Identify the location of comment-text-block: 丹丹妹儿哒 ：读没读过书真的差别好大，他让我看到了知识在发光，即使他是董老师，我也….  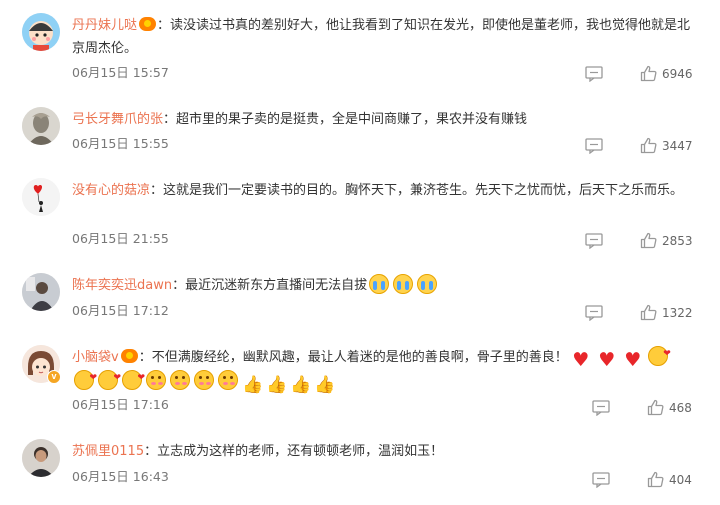
(382, 37).